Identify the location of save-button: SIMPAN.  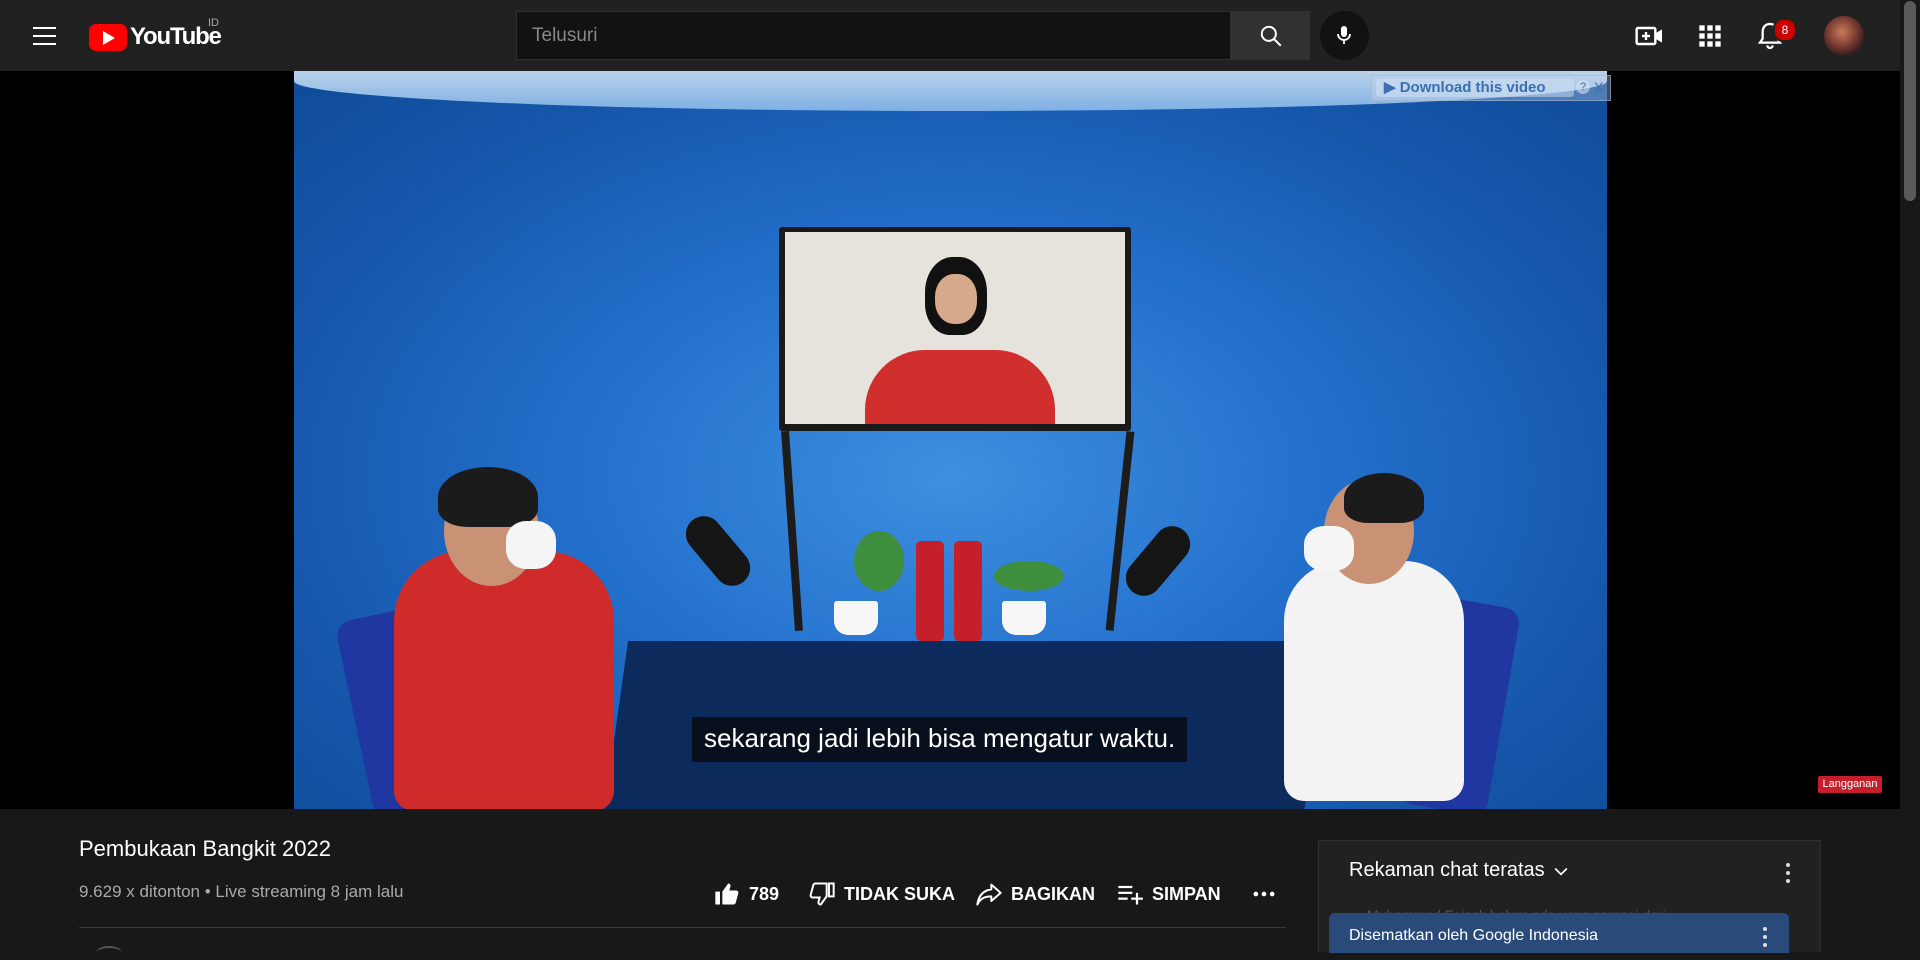
(1168, 894).